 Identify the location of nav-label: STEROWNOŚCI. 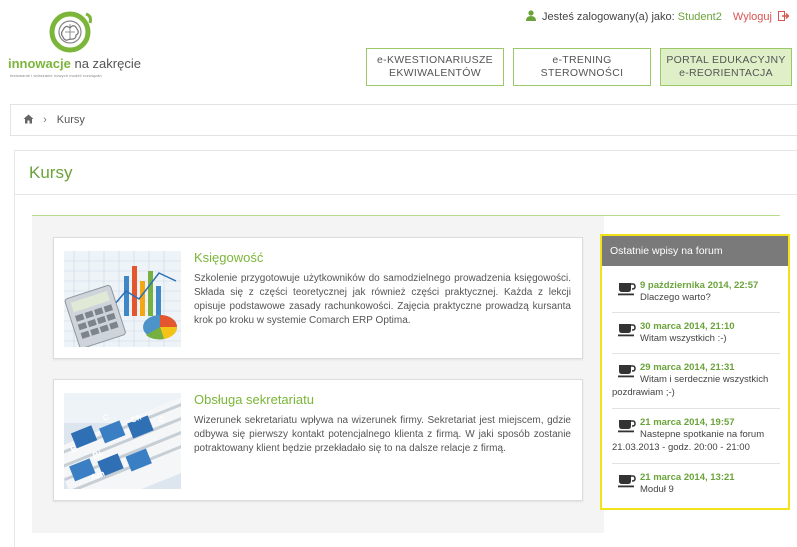
(582, 73).